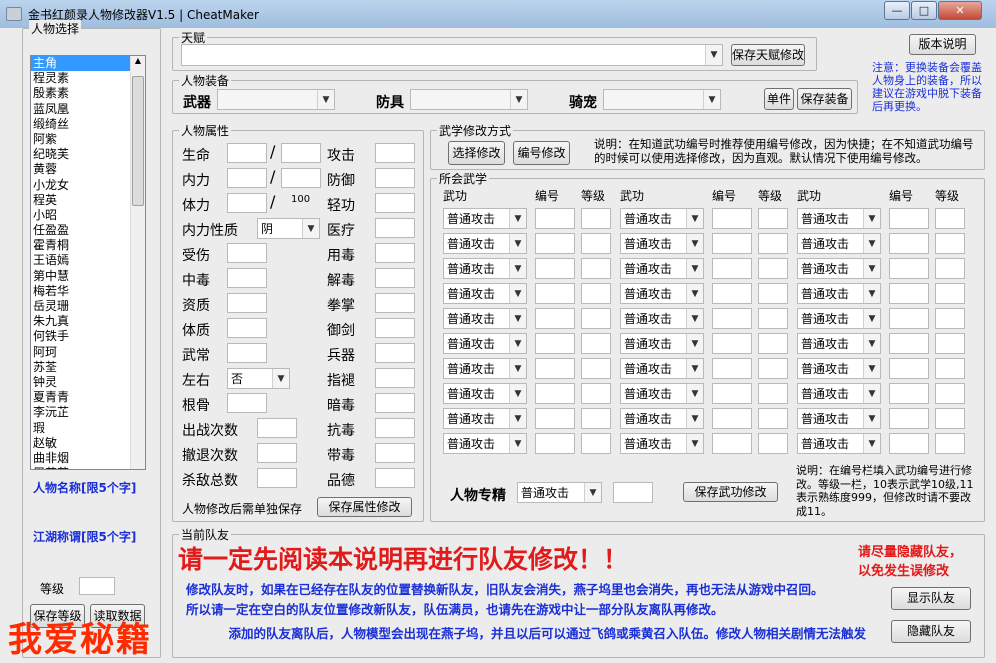 The width and height of the screenshot is (996, 663). Describe the element at coordinates (247, 278) in the screenshot. I see `attr-poison-input` at that location.